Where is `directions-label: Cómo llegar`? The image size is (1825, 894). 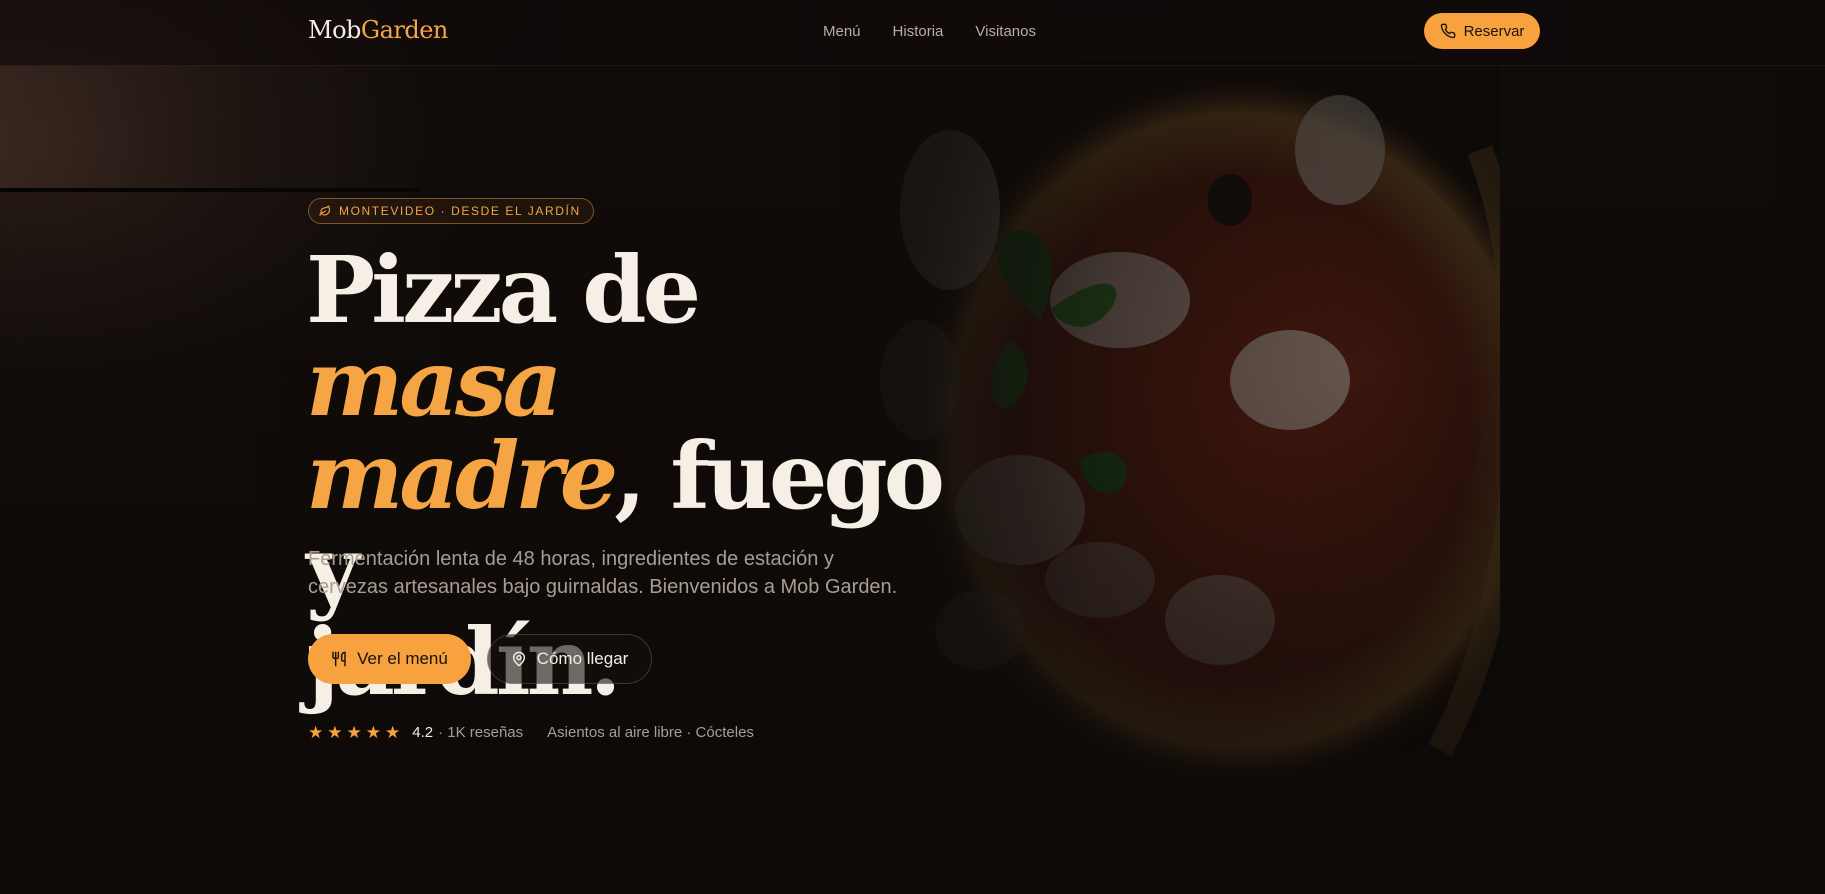
directions-label: Cómo llegar is located at coordinates (582, 658).